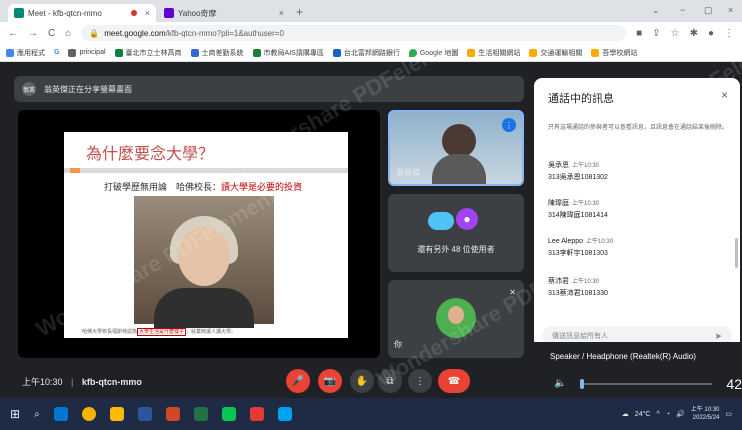  I want to click on message-sender: 吳承恩, so click(558, 165).